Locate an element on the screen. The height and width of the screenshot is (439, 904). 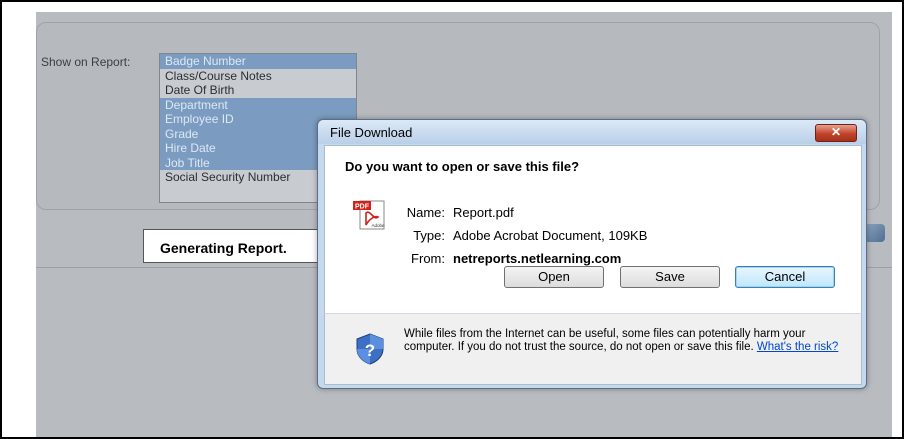
show-on-report-label: Show on Report: is located at coordinates (86, 62).